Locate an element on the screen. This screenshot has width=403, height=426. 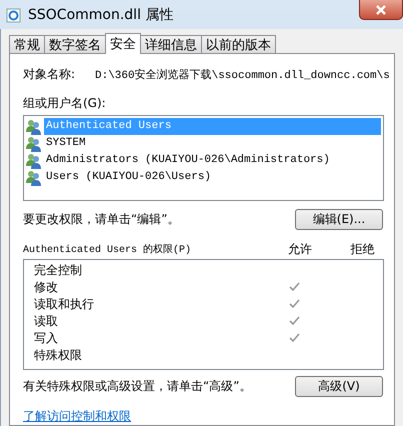
tab: 安全 is located at coordinates (123, 43).